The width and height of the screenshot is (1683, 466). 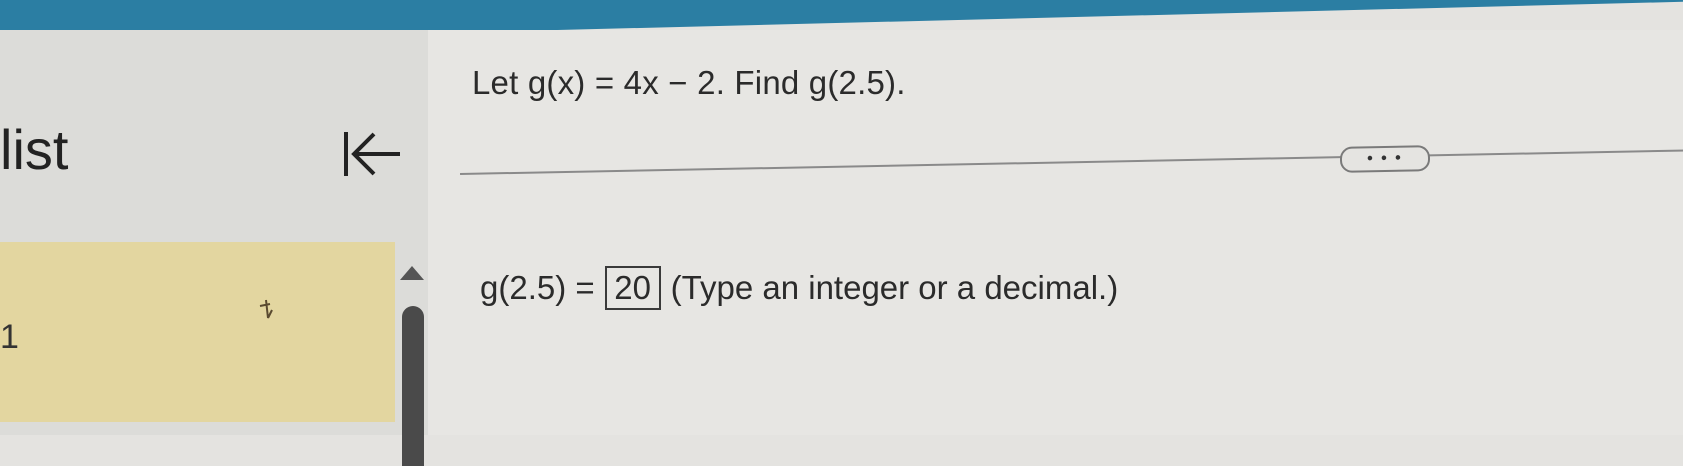 I want to click on attempt-mark-icon, so click(x=266, y=309).